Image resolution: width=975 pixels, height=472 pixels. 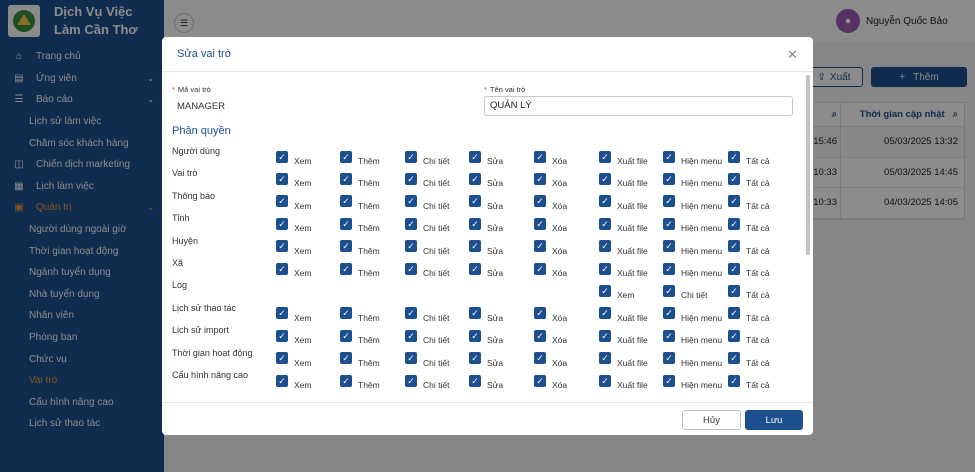 I want to click on save-button: Lưu, so click(x=774, y=420).